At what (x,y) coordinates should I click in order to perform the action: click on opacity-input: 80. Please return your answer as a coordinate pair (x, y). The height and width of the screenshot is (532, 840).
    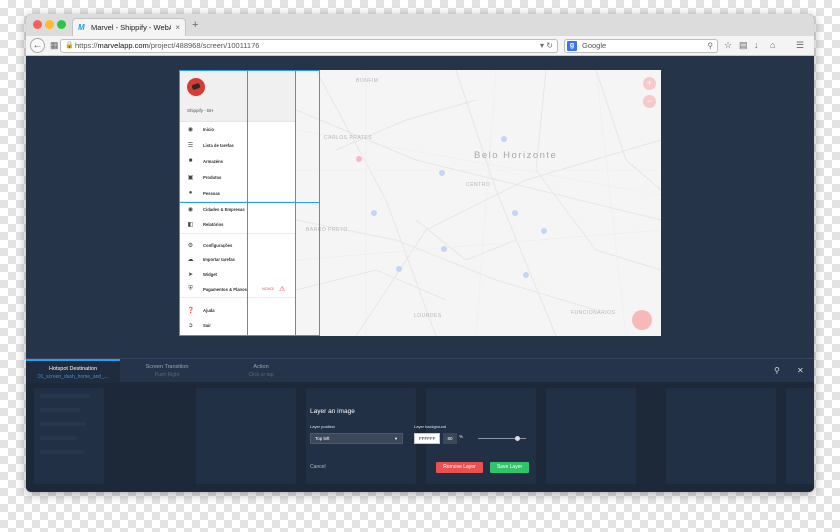
    Looking at the image, I should click on (450, 438).